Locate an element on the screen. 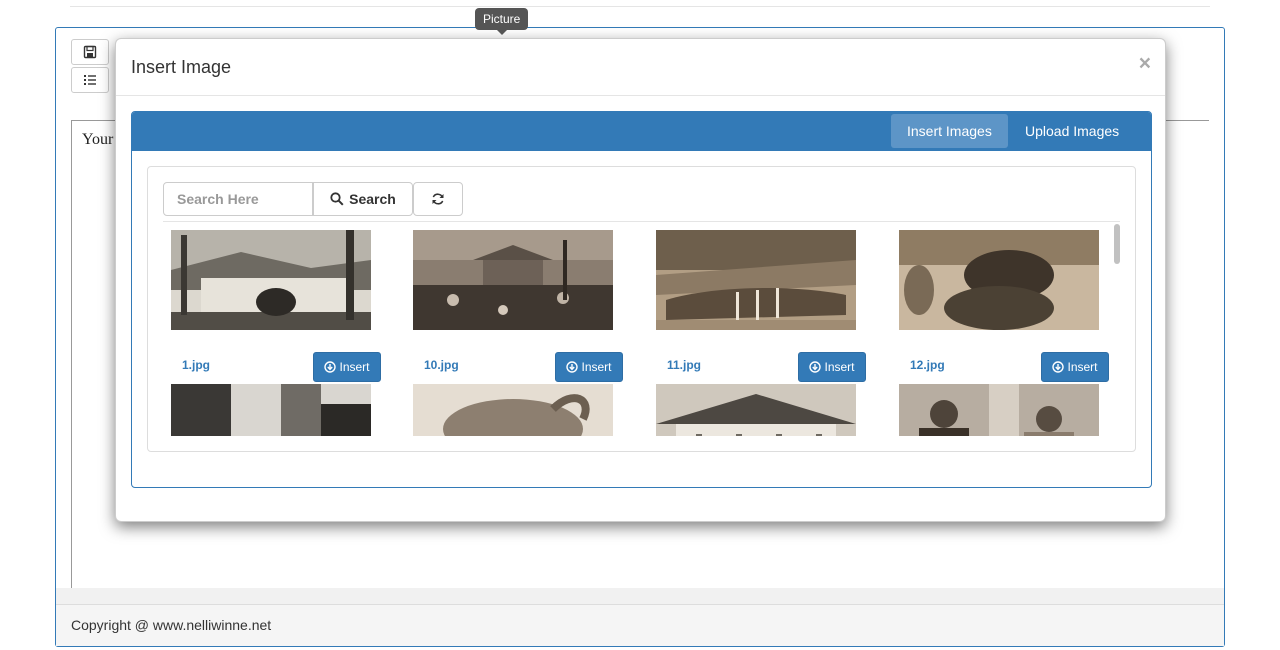 This screenshot has height=650, width=1280. picture-tooltip: Picture is located at coordinates (502, 21).